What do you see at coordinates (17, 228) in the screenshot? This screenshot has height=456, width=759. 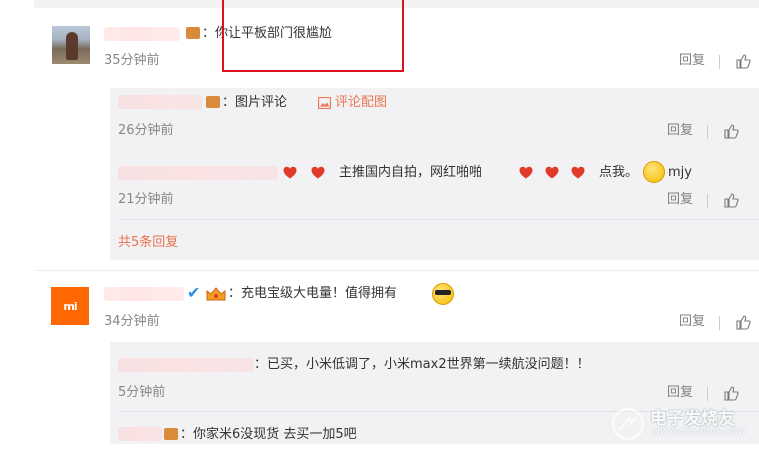 I see `left-gutter` at bounding box center [17, 228].